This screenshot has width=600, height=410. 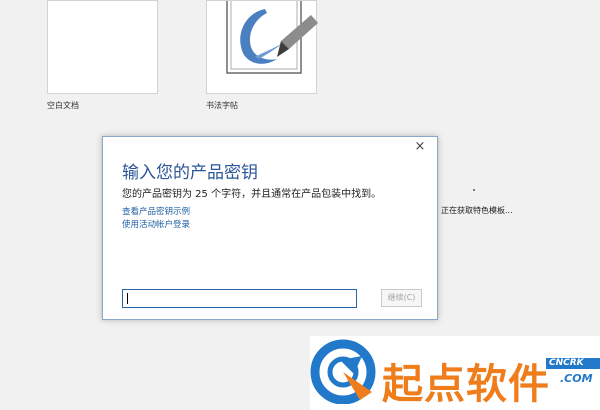 What do you see at coordinates (190, 173) in the screenshot?
I see `dialog-title: 输入您的产品密钥` at bounding box center [190, 173].